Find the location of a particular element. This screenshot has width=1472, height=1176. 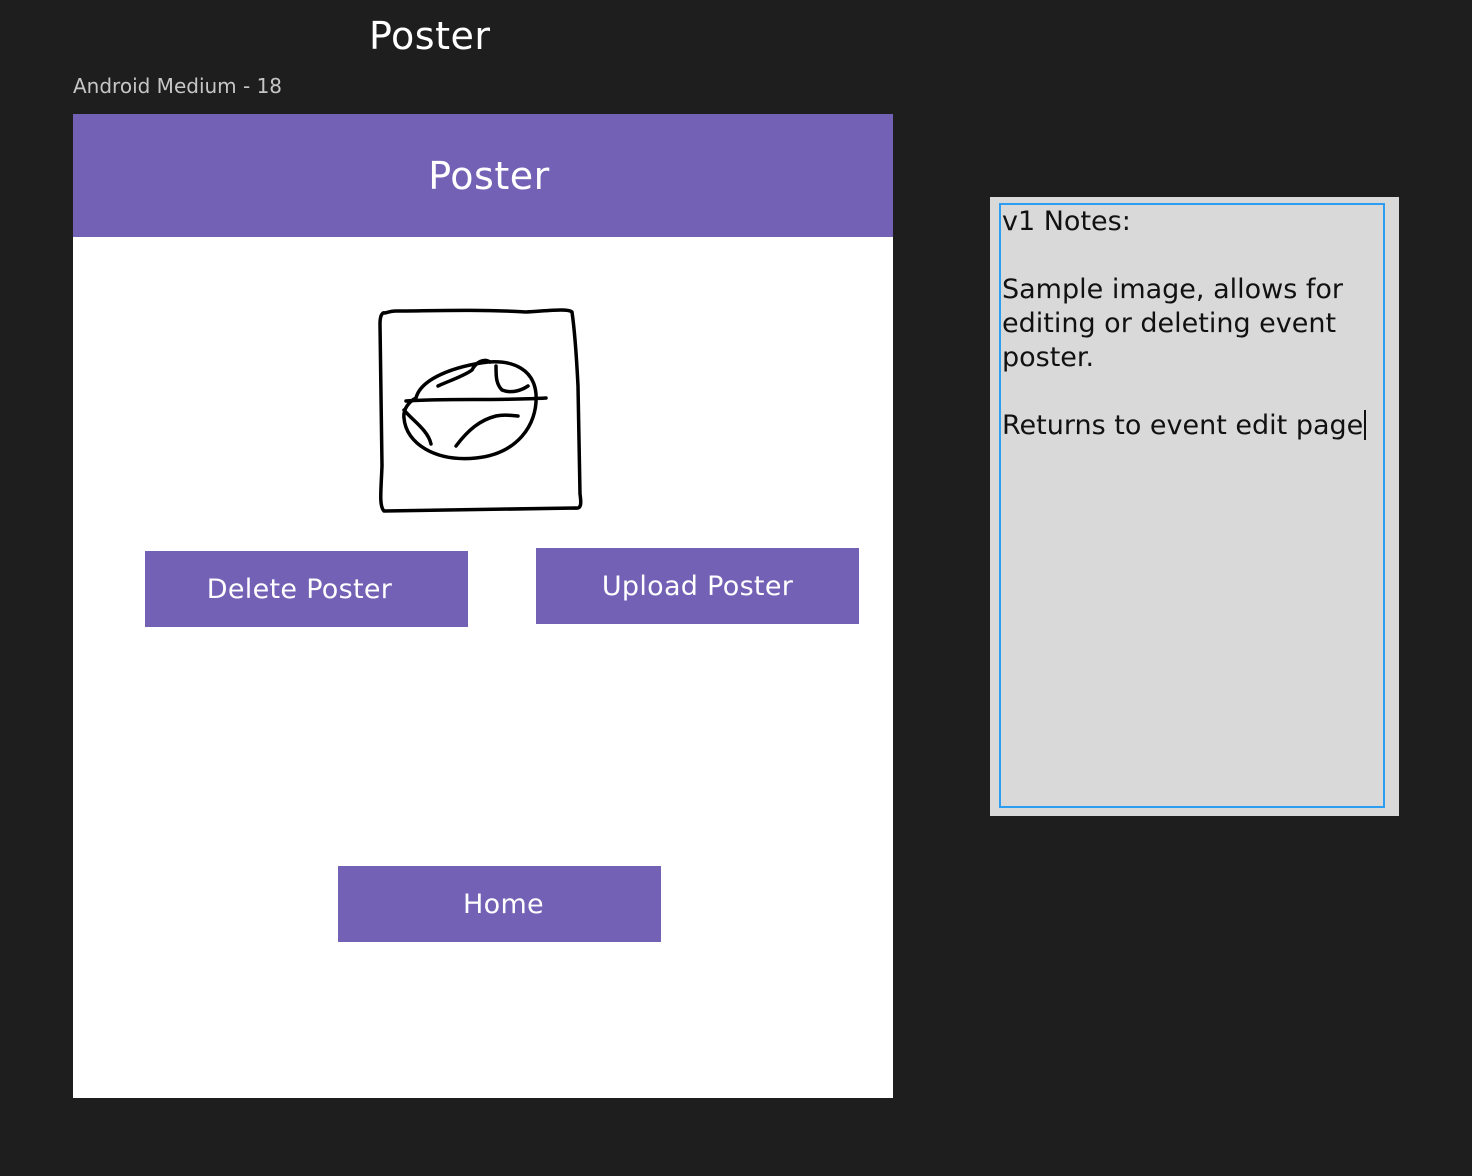

frame-label: Android Medium - 18 is located at coordinates (177, 86).